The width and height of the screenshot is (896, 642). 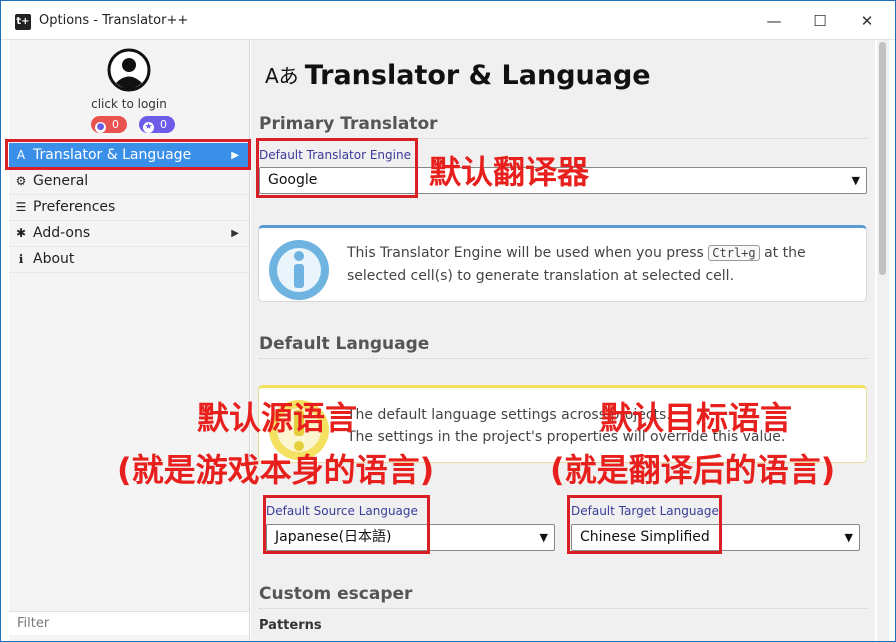 What do you see at coordinates (115, 124) in the screenshot?
I see `red-badge-count: 0` at bounding box center [115, 124].